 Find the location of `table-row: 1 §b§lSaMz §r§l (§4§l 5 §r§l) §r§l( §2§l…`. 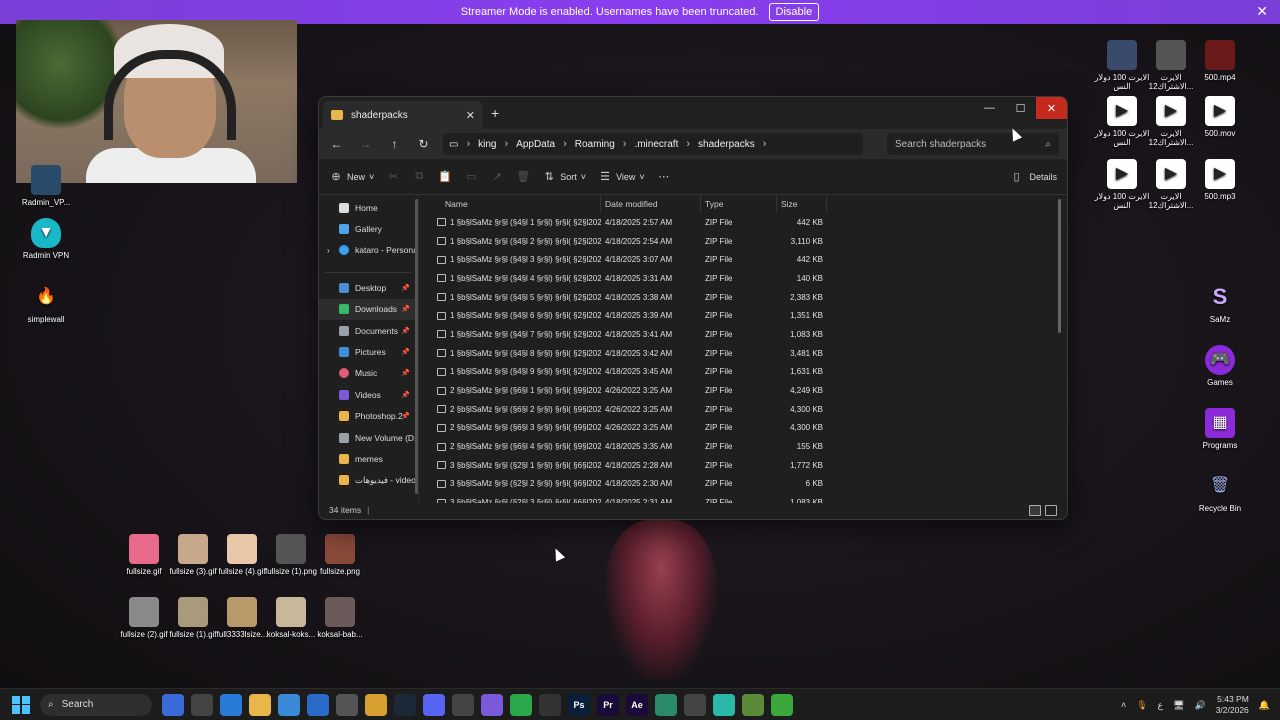

table-row: 1 §b§lSaMz §r§l (§4§l 5 §r§l) §r§l( §2§l… is located at coordinates (743, 297).